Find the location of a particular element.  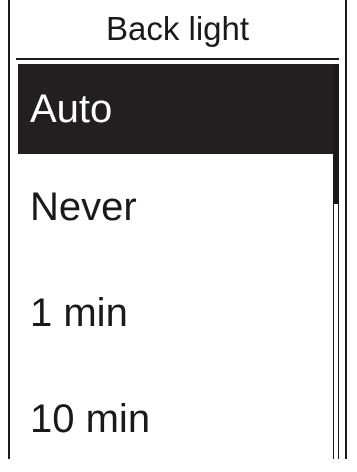

page-title: Back light is located at coordinates (177, 28).